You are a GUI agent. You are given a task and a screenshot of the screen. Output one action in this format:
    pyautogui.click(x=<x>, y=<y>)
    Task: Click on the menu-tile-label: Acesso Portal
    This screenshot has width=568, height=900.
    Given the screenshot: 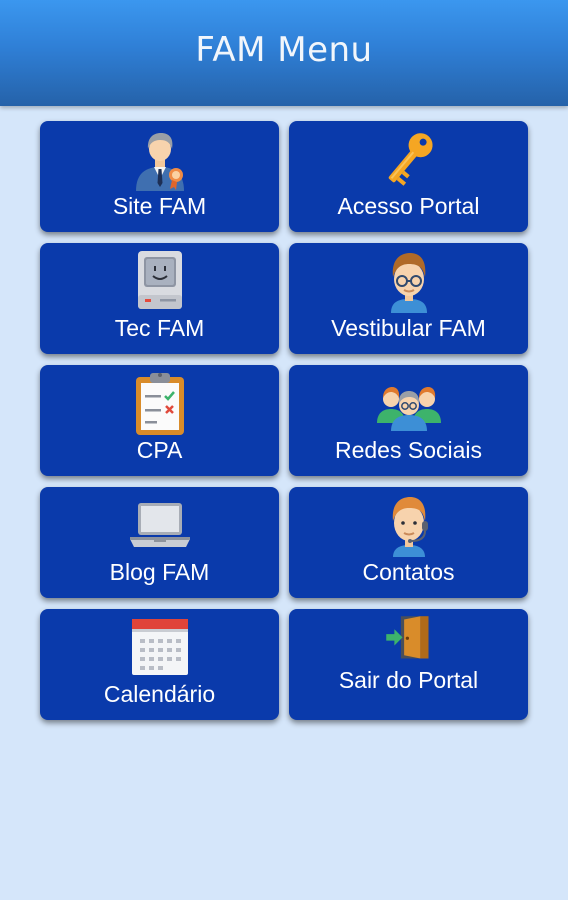 What is the action you would take?
    pyautogui.click(x=408, y=206)
    